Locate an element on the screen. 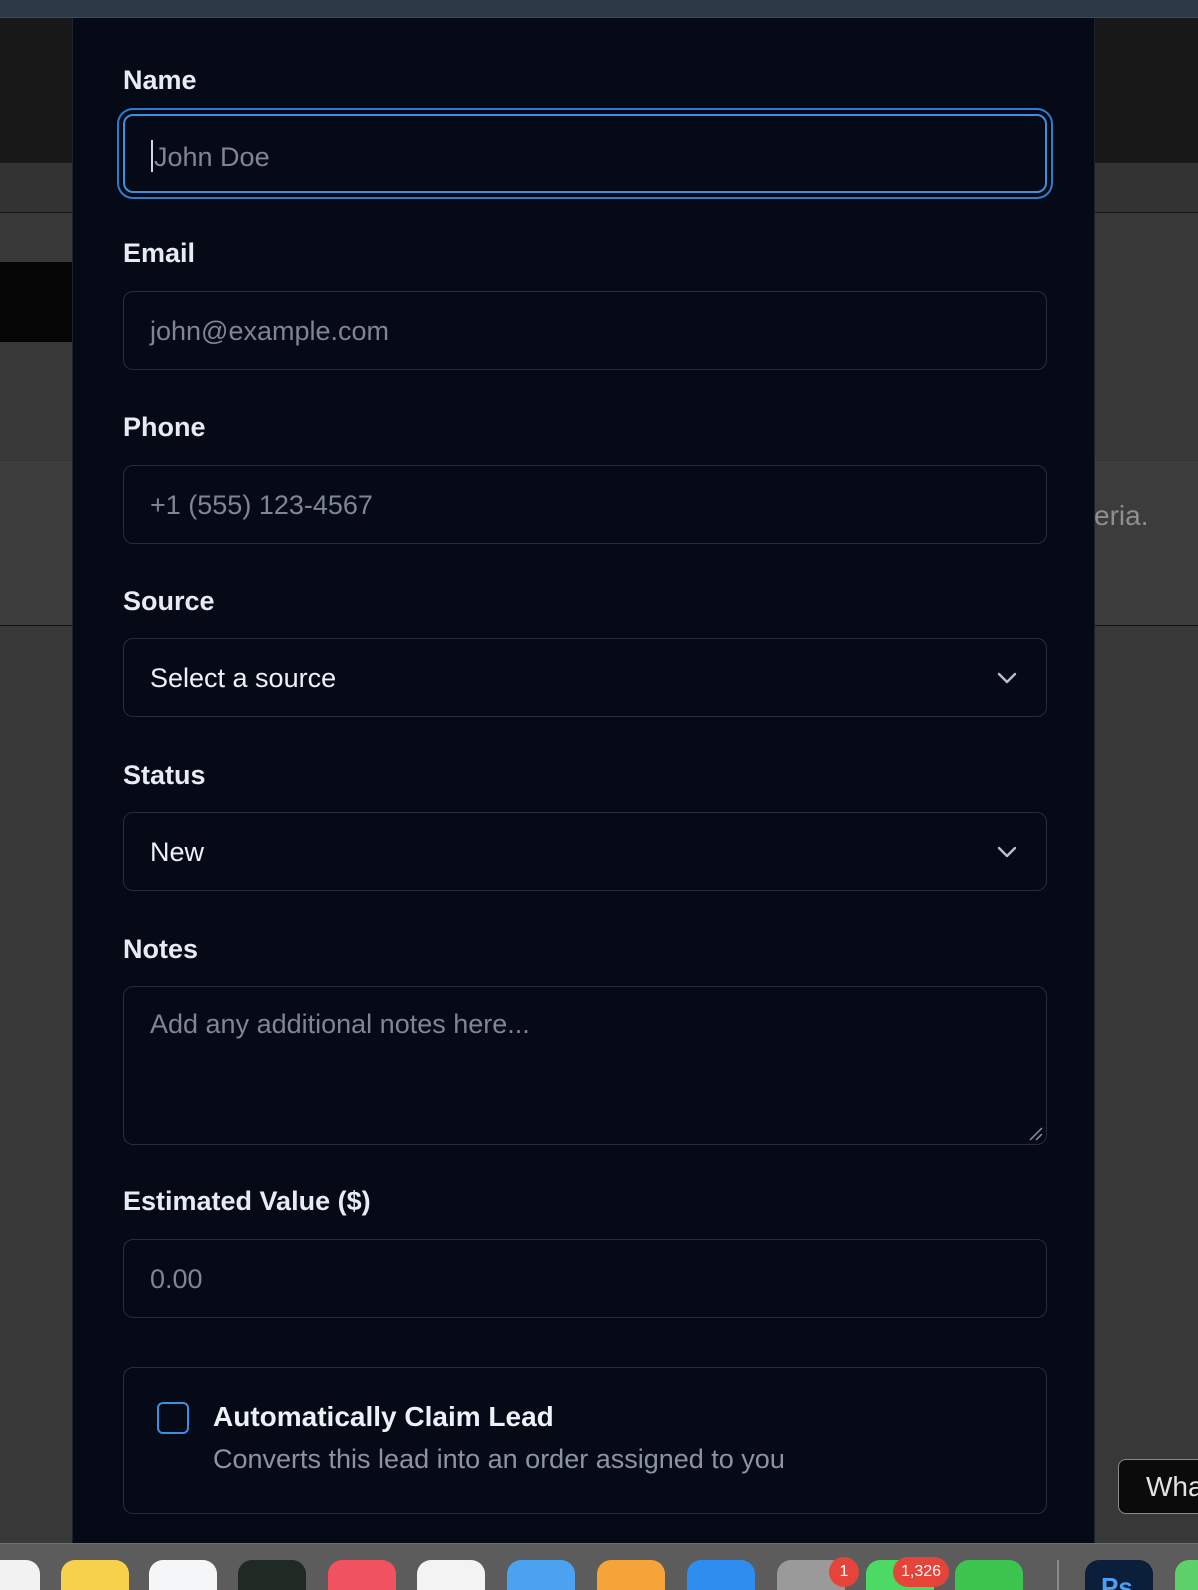  dock-separator is located at coordinates (1058, 1575).